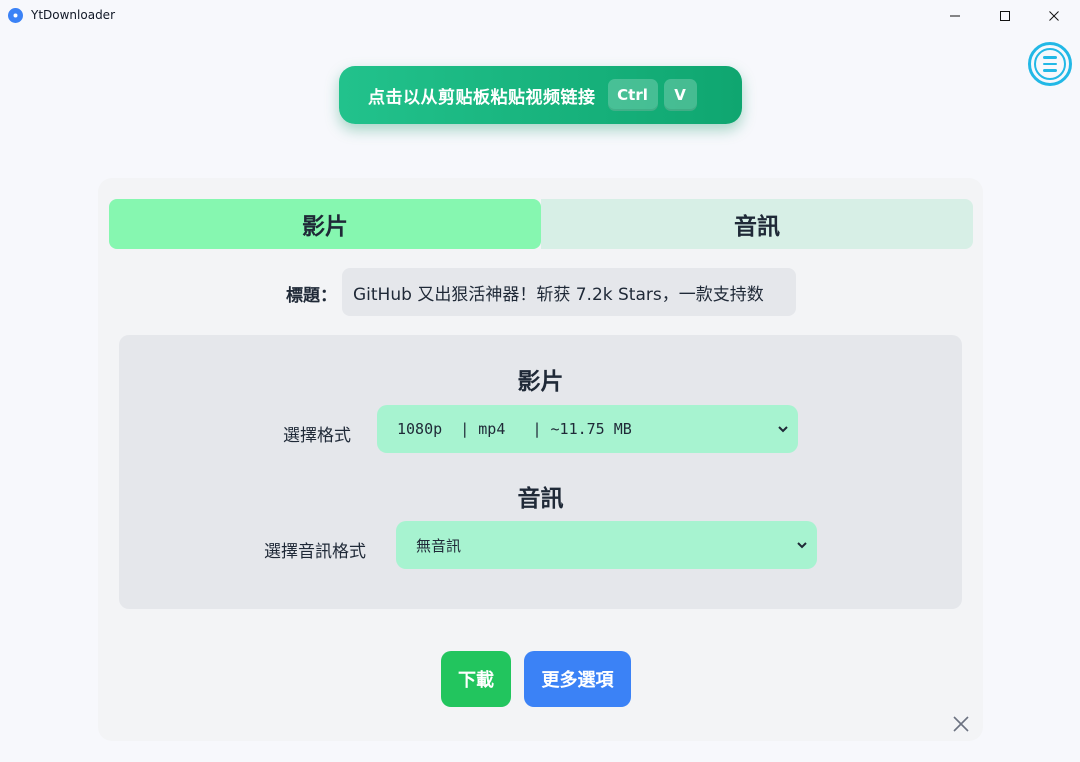  I want to click on title-field: GitHub 又出狠活神器！斩获 7.2k Stars，一款支持数, so click(569, 292).